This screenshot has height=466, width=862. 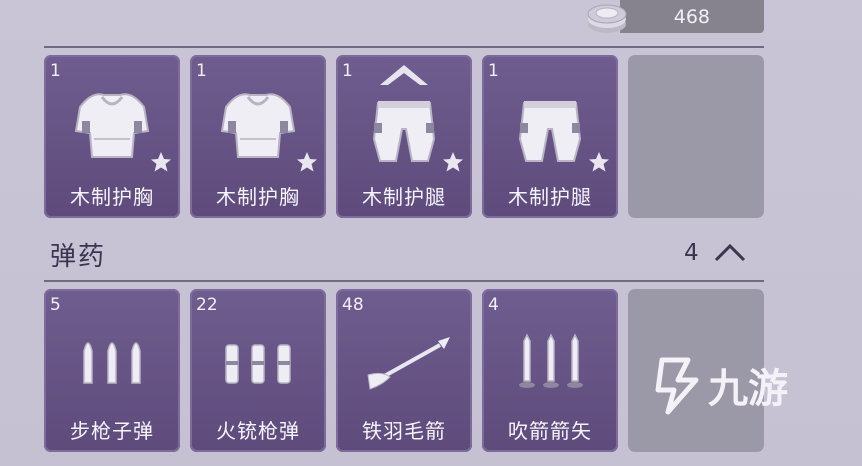 I want to click on musket-rounds-icon, so click(x=258, y=364).